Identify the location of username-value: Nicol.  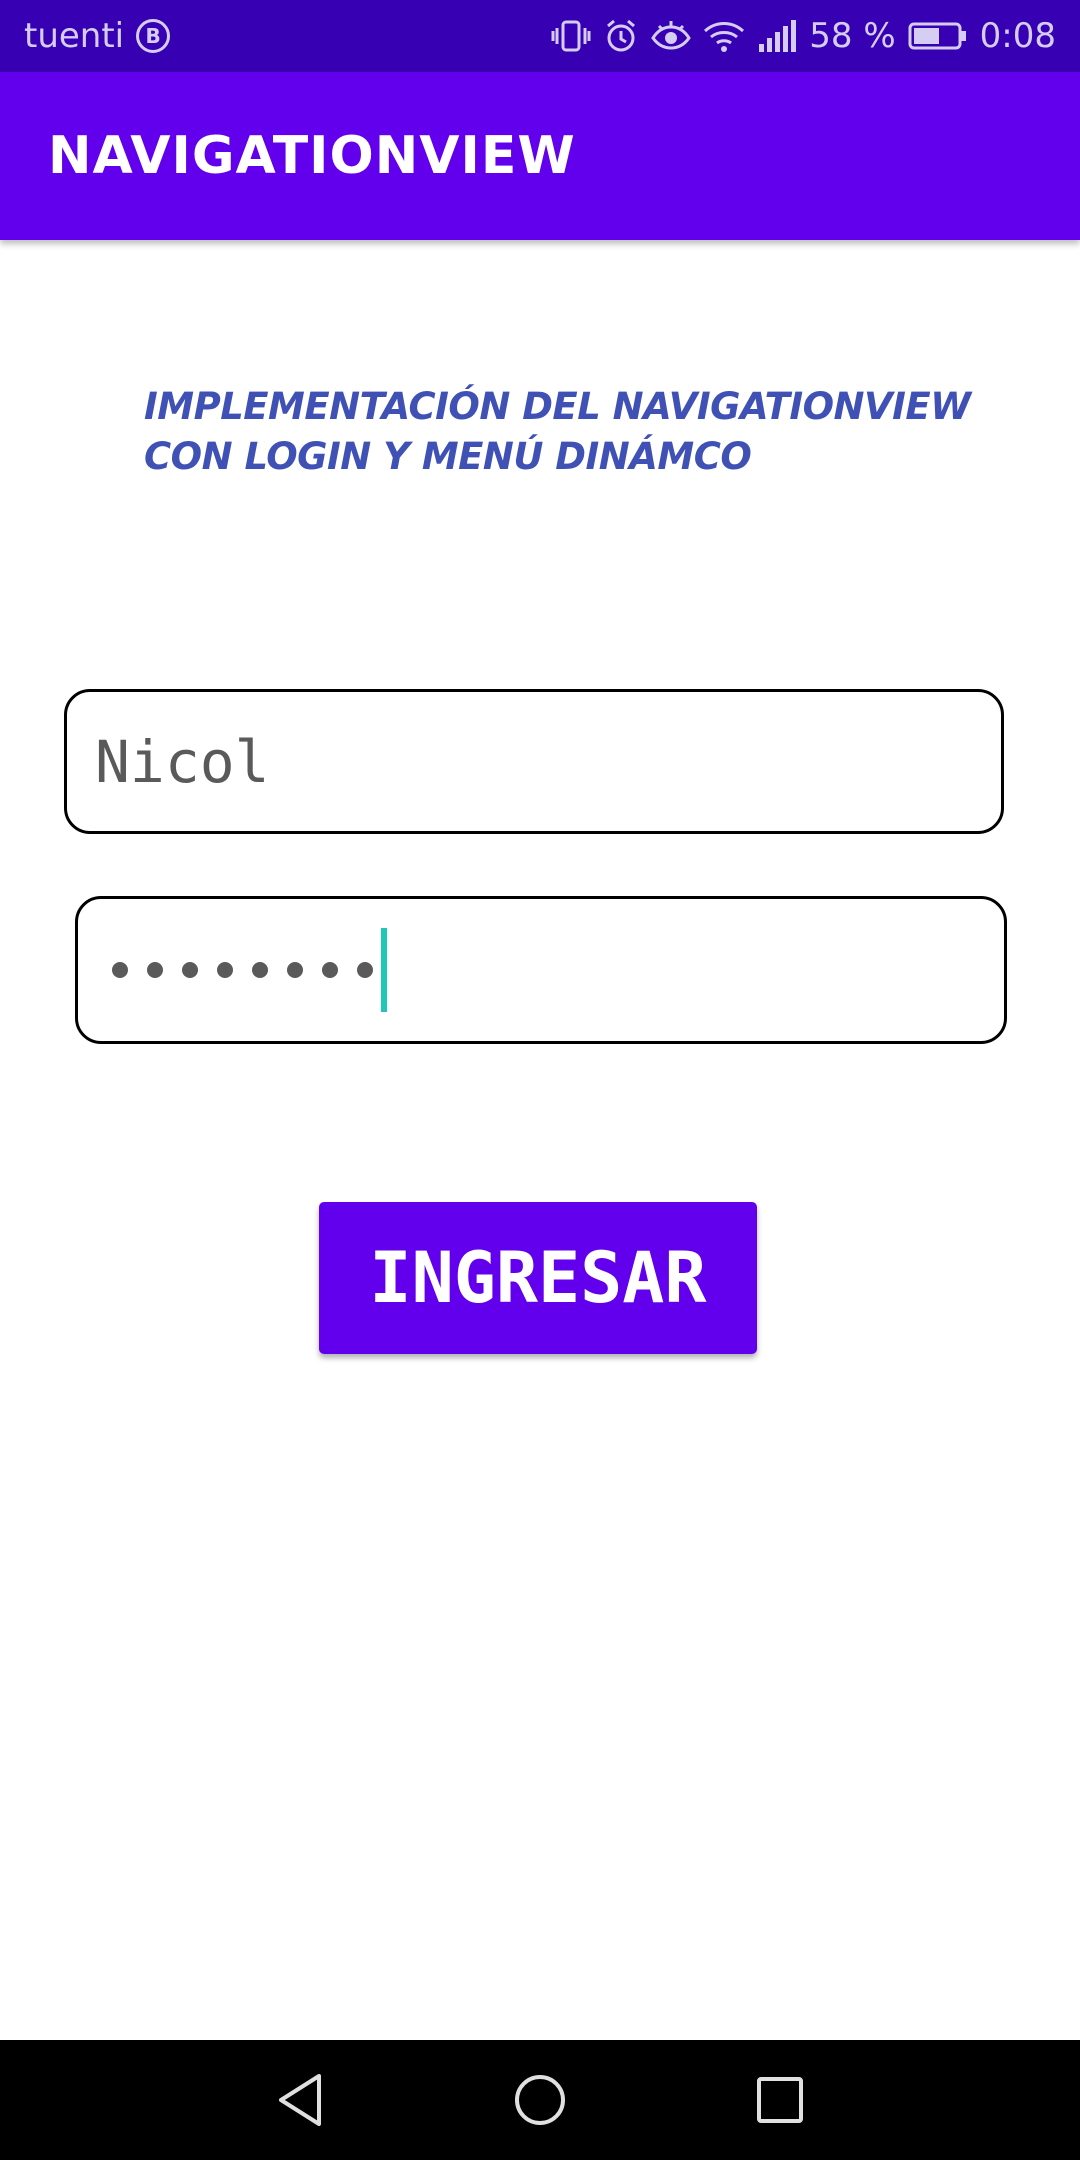
(182, 761).